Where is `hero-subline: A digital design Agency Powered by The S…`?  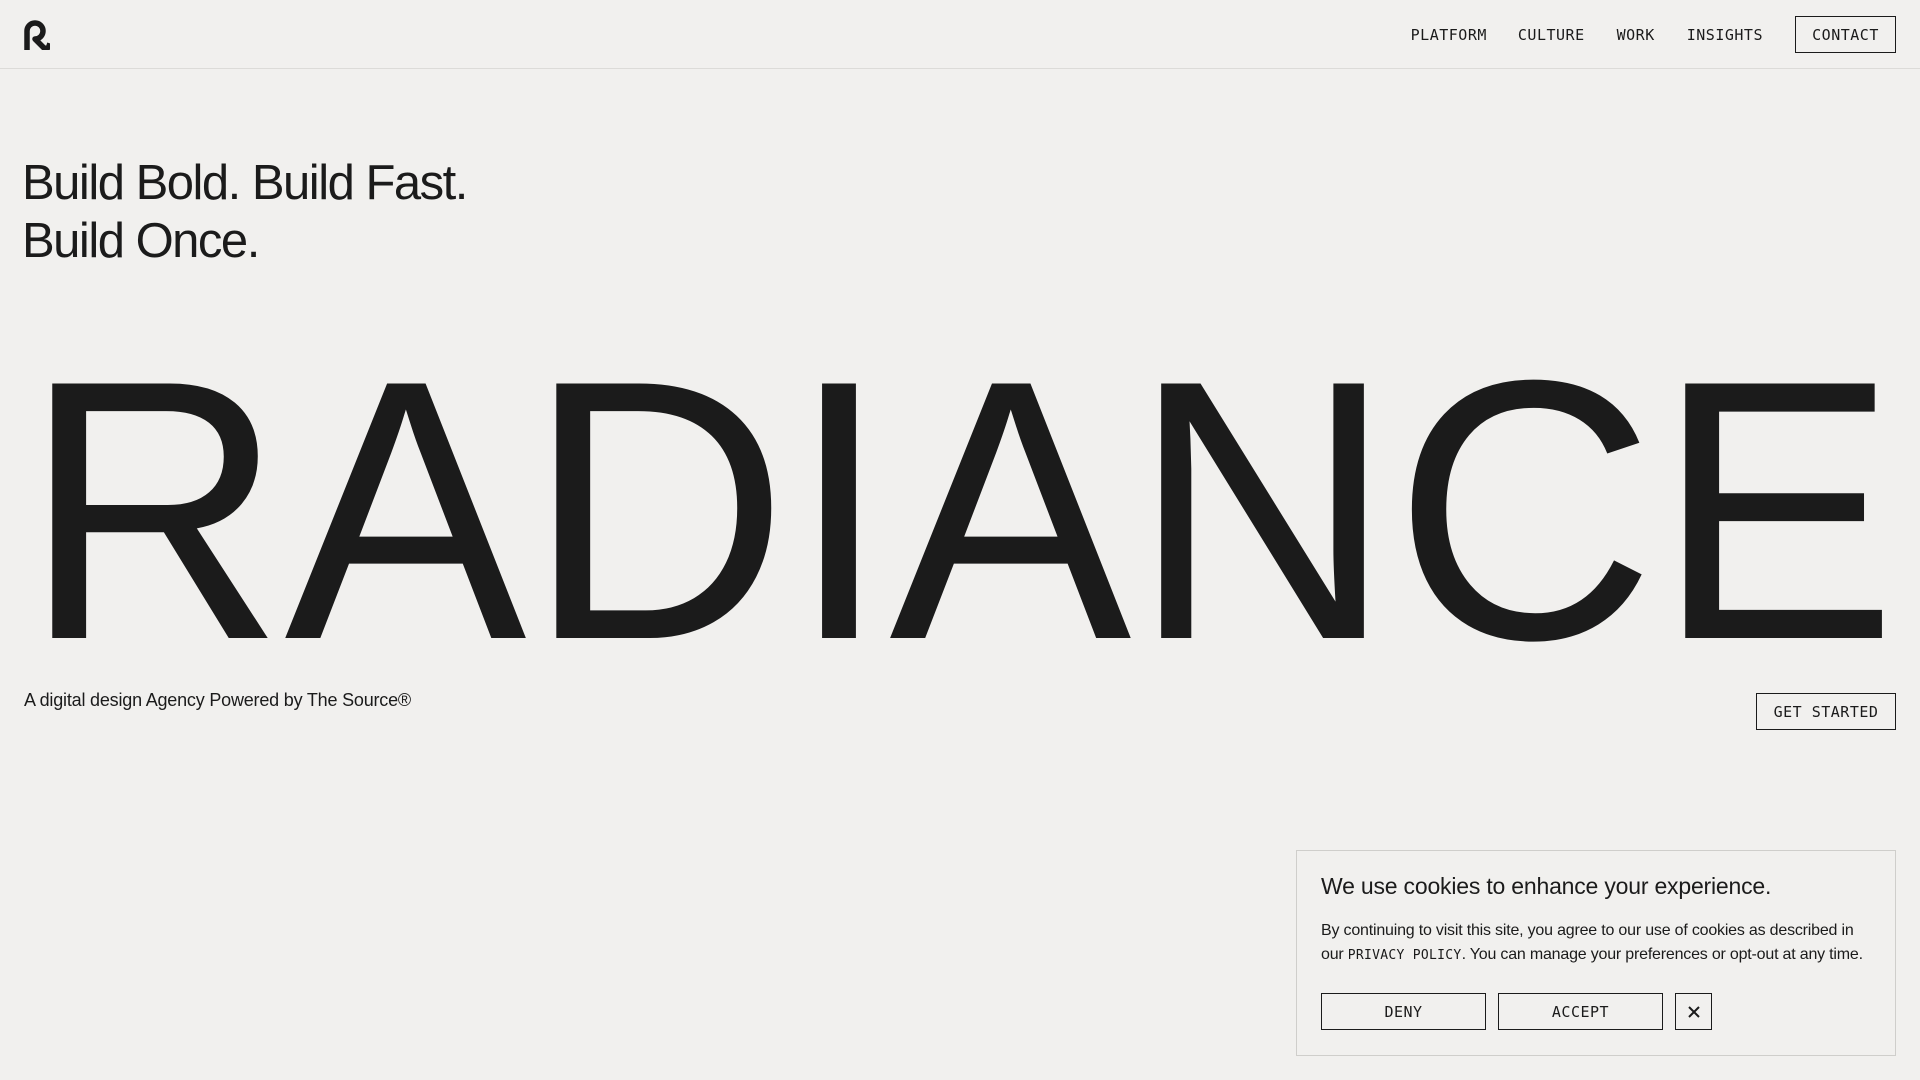
hero-subline: A digital design Agency Powered by The S… is located at coordinates (217, 700).